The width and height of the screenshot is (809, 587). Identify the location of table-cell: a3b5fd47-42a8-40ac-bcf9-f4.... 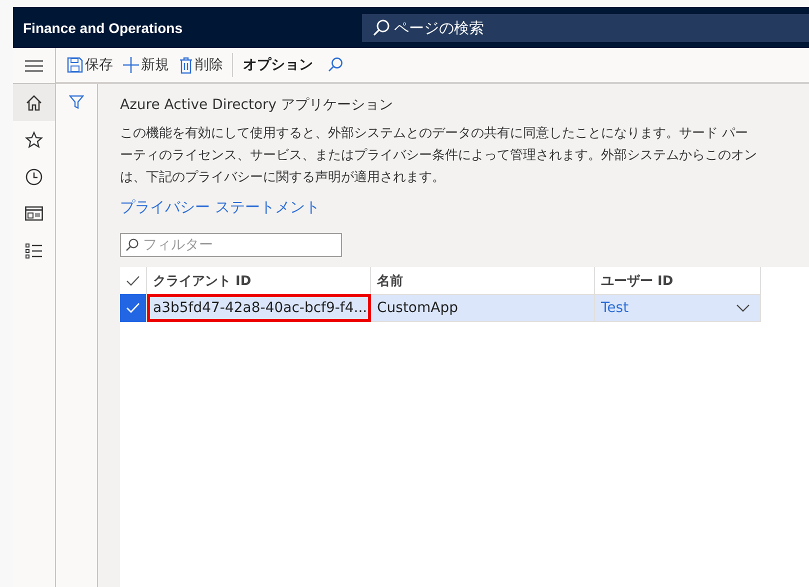
(259, 308).